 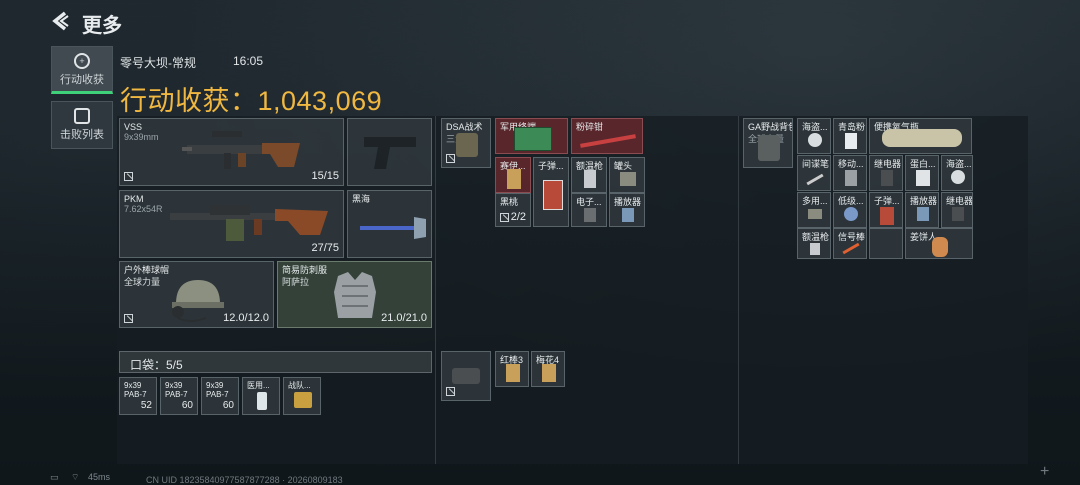 What do you see at coordinates (887, 178) in the screenshot?
I see `relay-icon` at bounding box center [887, 178].